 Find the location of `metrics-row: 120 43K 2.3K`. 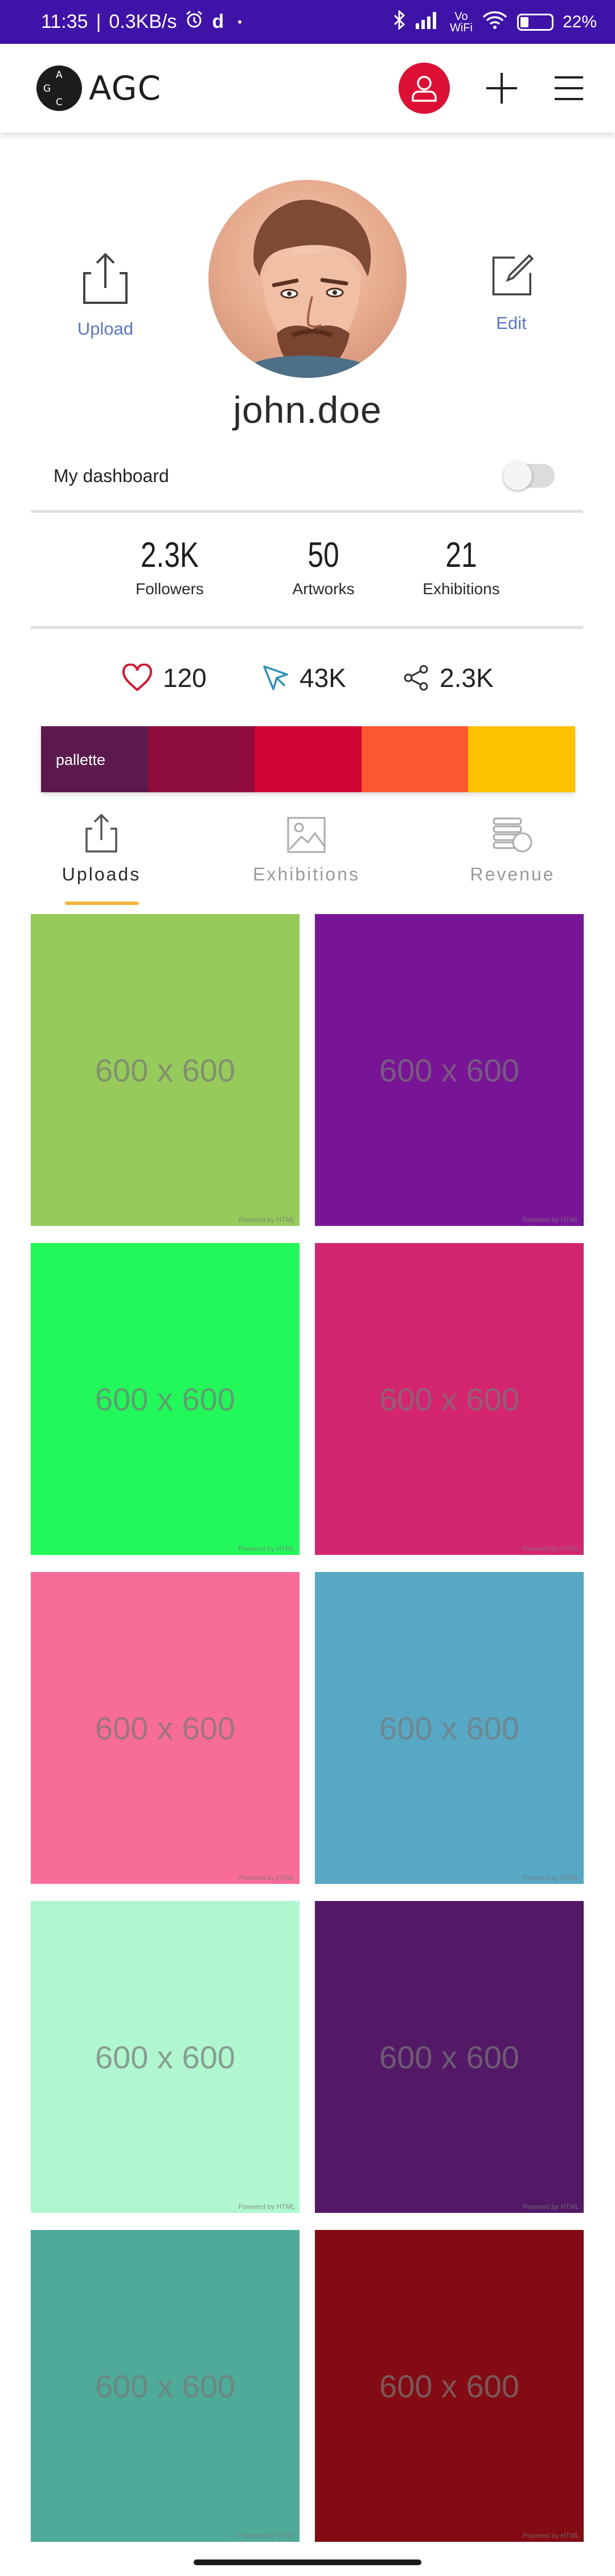

metrics-row: 120 43K 2.3K is located at coordinates (307, 680).